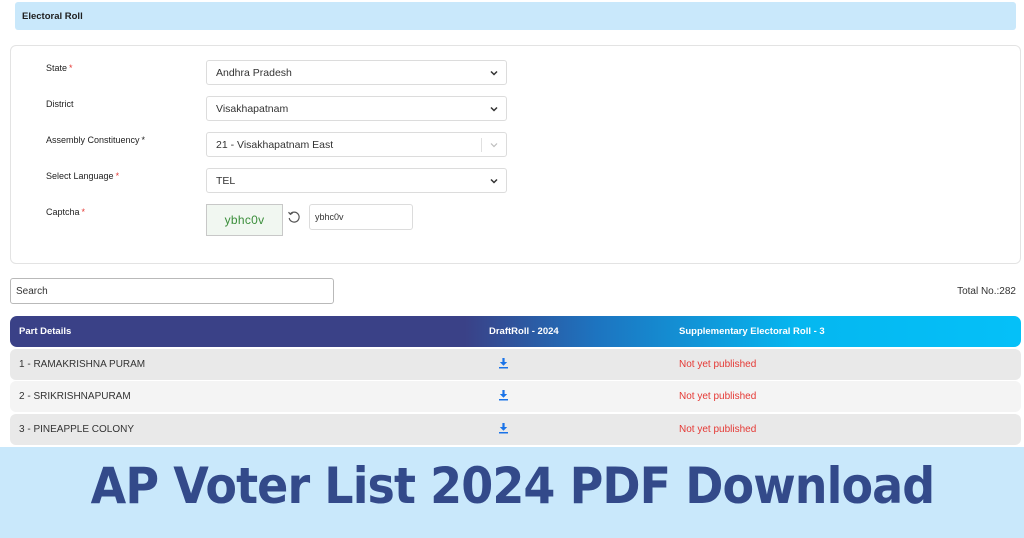 Image resolution: width=1024 pixels, height=538 pixels. What do you see at coordinates (752, 331) in the screenshot?
I see `column-header-supplementary: Supplementary Electoral Roll - 3` at bounding box center [752, 331].